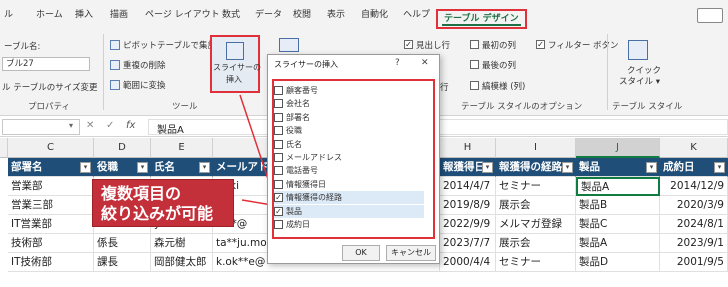 Image resolution: width=728 pixels, height=287 pixels. What do you see at coordinates (141, 193) in the screenshot?
I see `callout-line-1: 複数項目の` at bounding box center [141, 193].